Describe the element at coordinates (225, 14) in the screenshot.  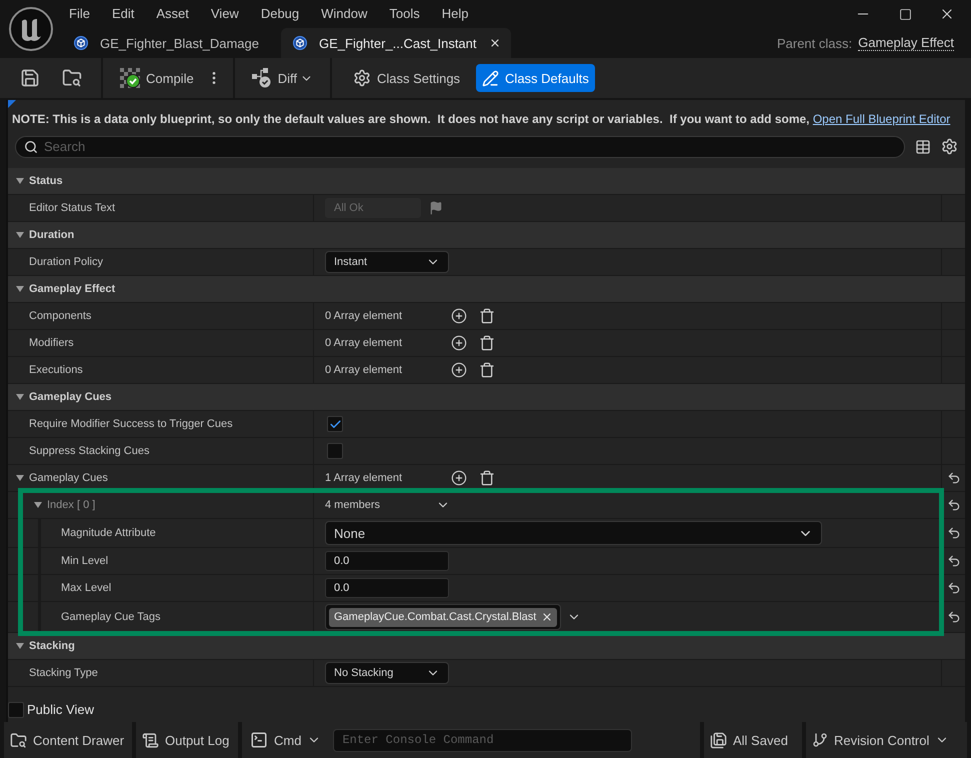
I see `menu-item: View` at that location.